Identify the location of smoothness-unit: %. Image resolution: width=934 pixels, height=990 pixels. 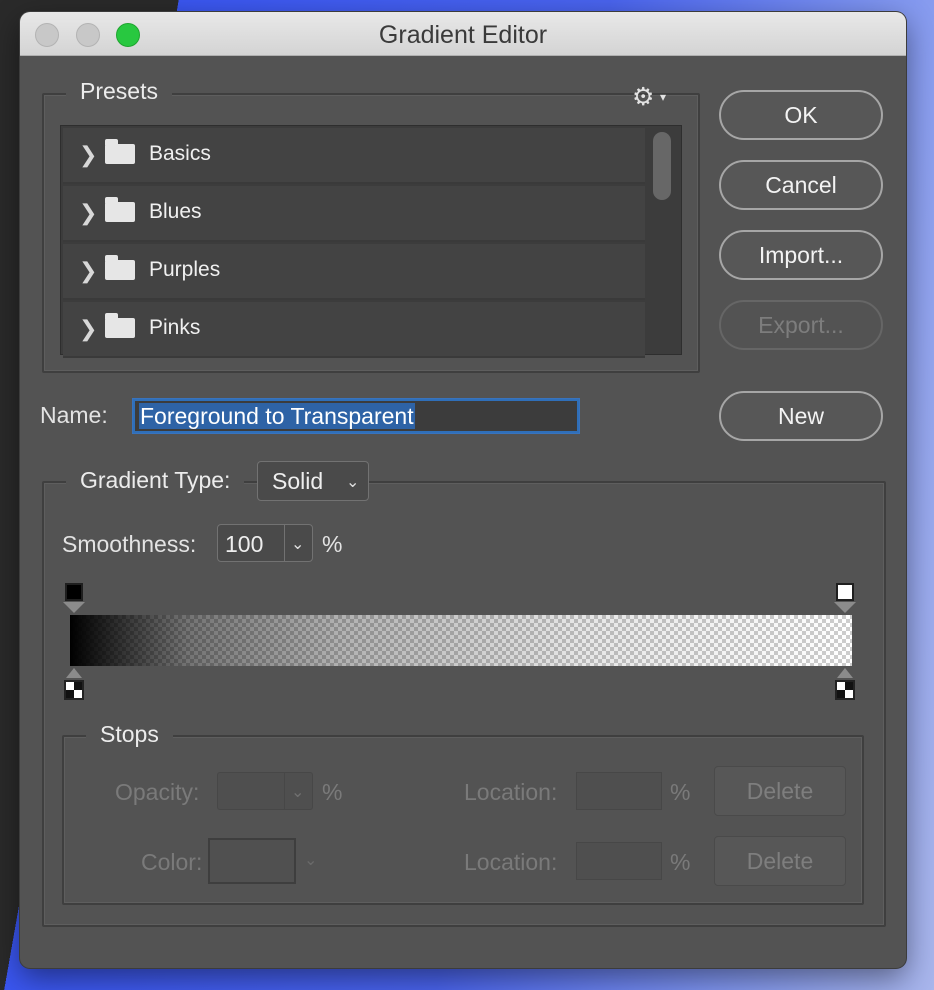
(332, 544).